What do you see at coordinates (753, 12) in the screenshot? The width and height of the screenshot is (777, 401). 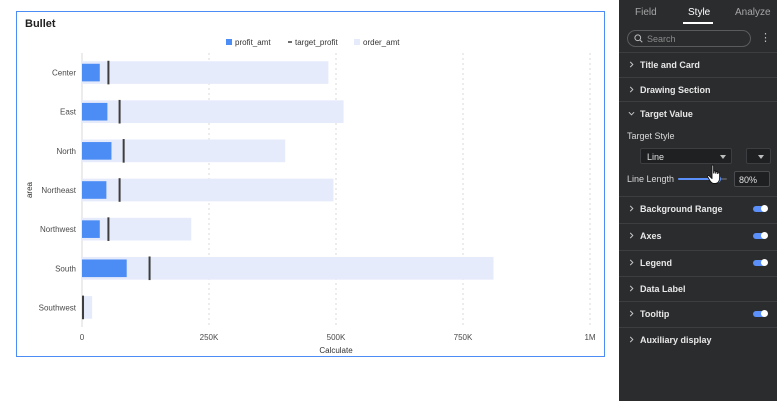 I see `tab-analyze: Analyze` at bounding box center [753, 12].